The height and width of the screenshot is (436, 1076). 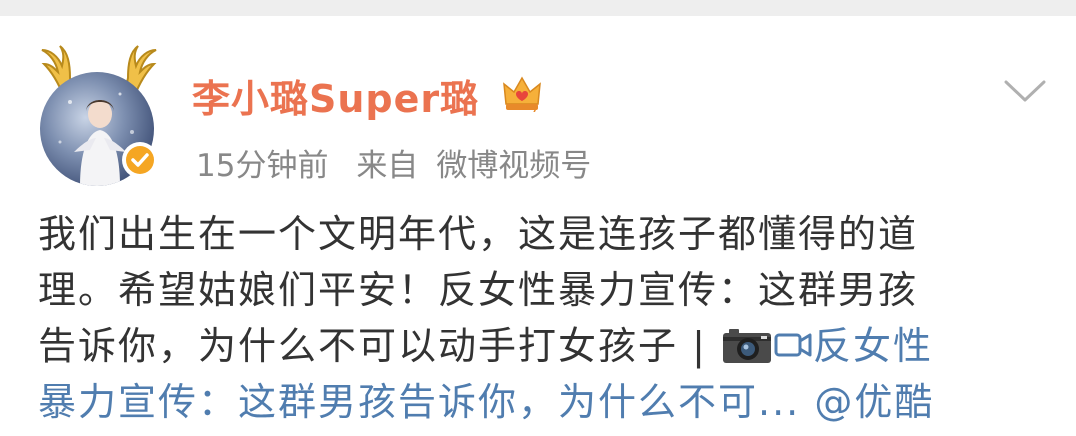 I want to click on post-text-line: 理。希望姑娘们平安！反女性暴力宣传：这群男孩, so click(x=478, y=290).